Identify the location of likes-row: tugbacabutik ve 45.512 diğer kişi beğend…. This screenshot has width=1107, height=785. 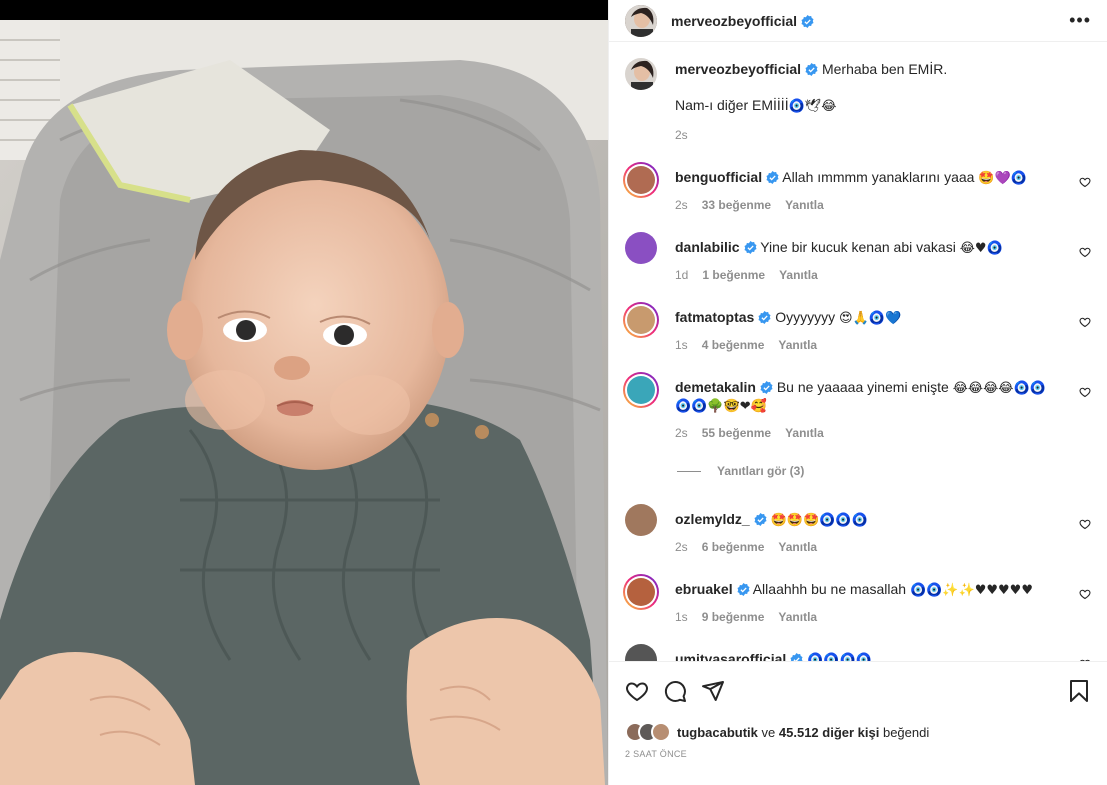
(858, 732).